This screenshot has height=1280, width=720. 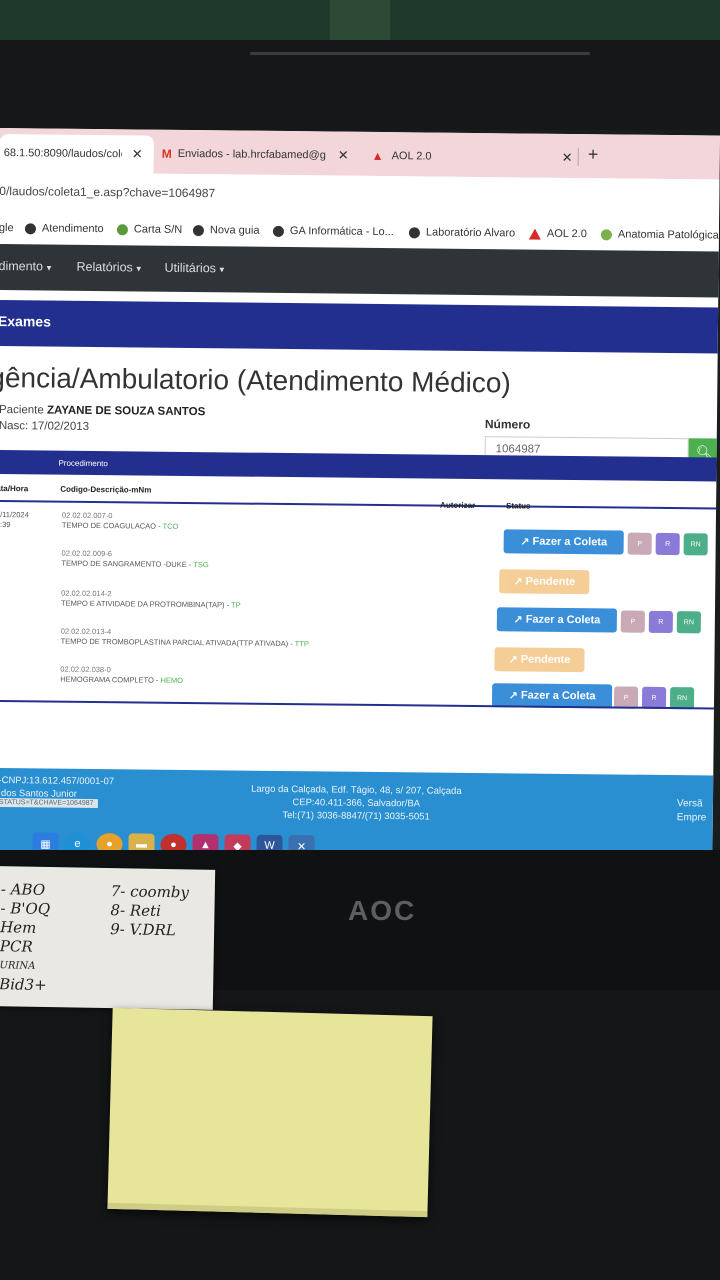 What do you see at coordinates (109, 267) in the screenshot?
I see `nav-relatorios: Relatórios ▼` at bounding box center [109, 267].